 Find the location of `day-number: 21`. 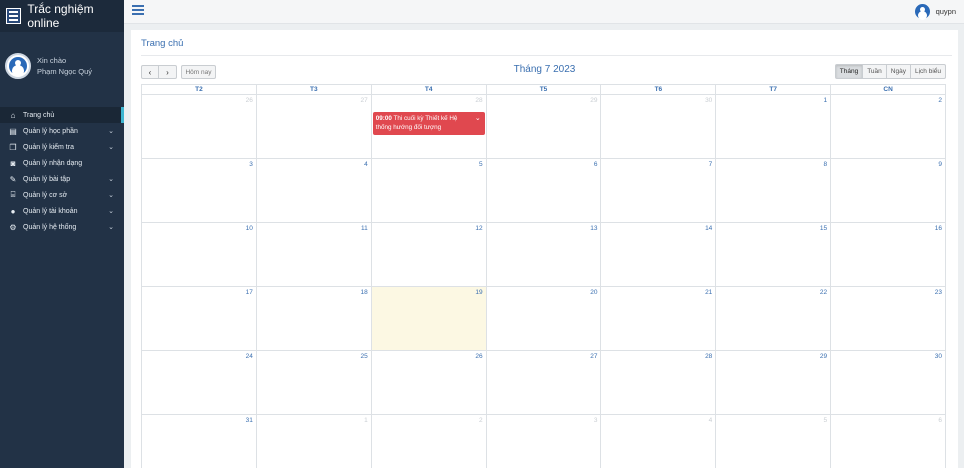

day-number: 21 is located at coordinates (708, 292).